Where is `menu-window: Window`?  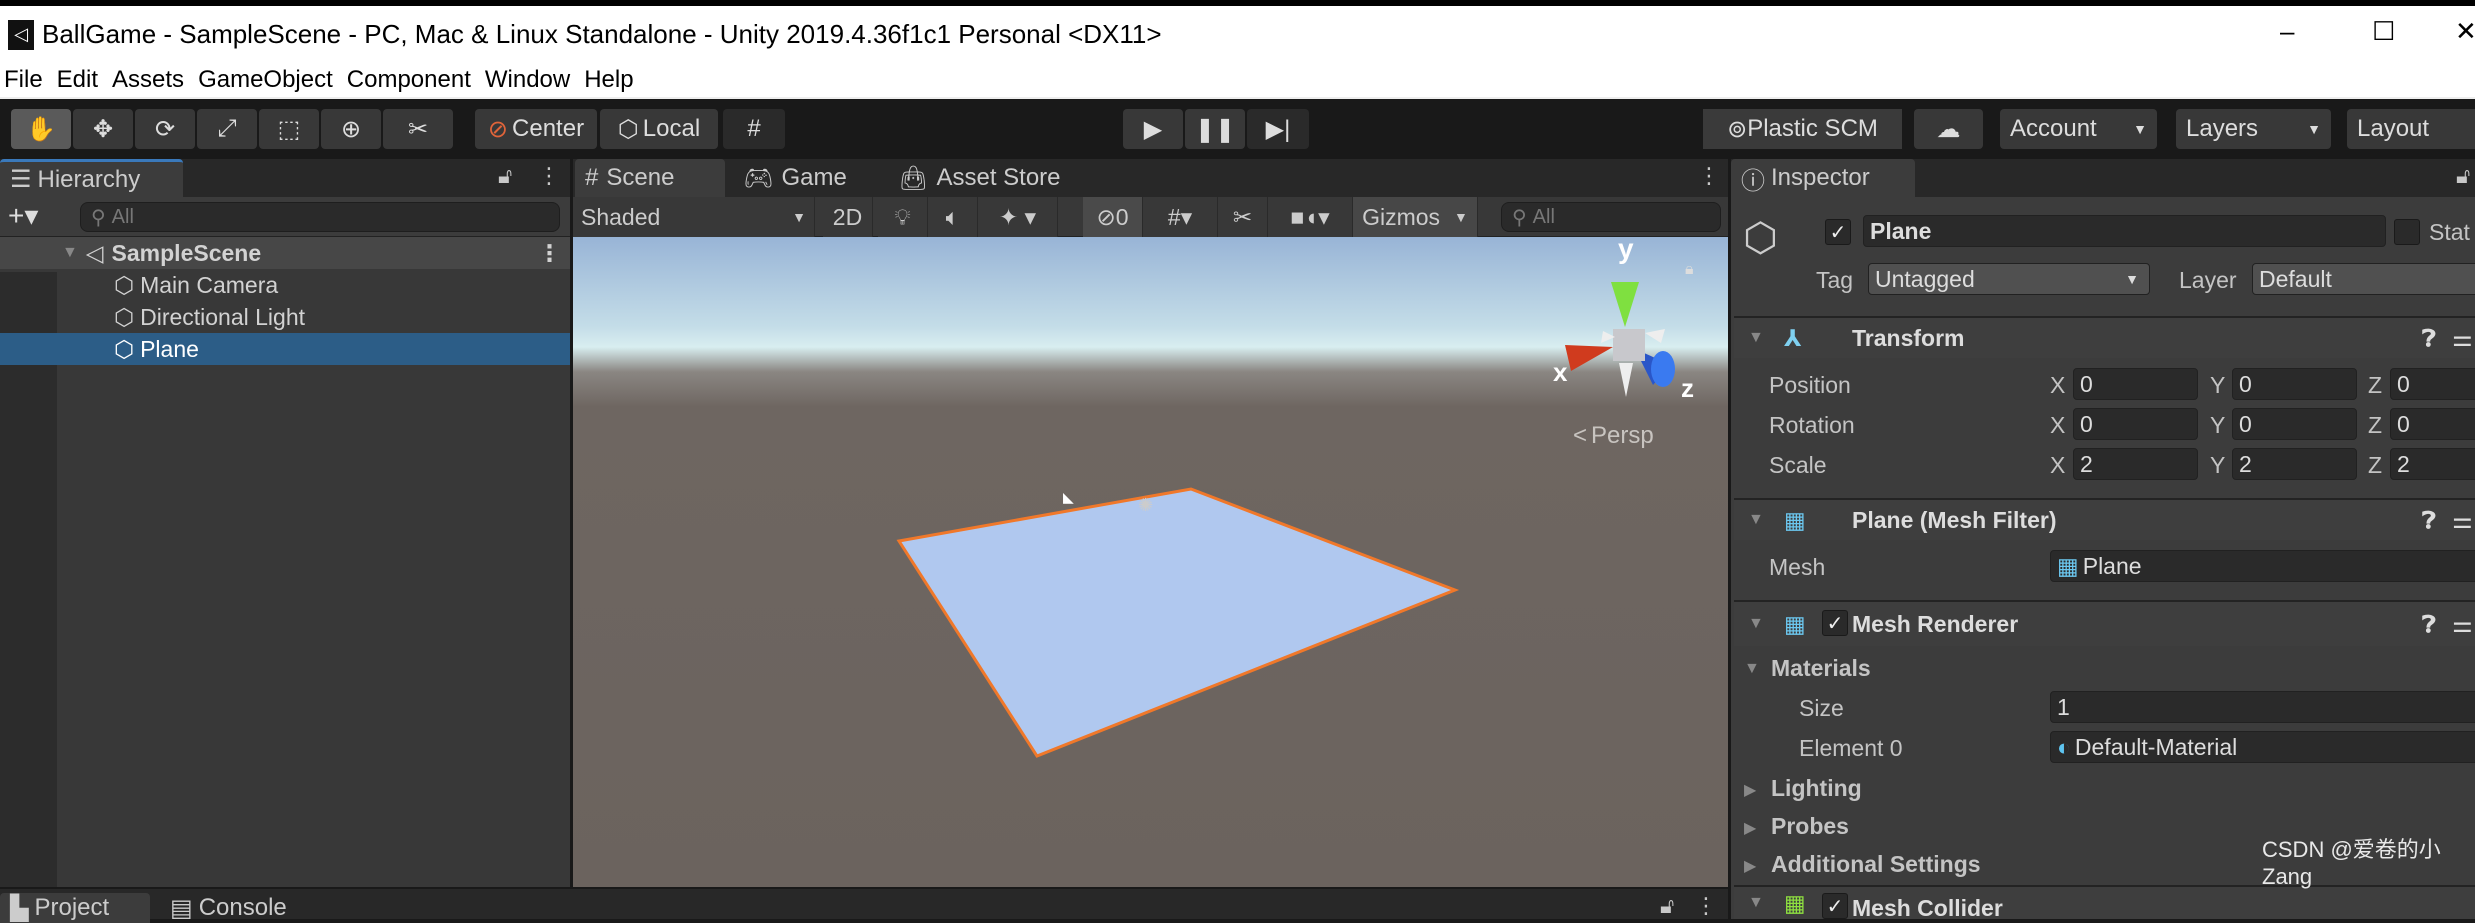
menu-window: Window is located at coordinates (527, 80).